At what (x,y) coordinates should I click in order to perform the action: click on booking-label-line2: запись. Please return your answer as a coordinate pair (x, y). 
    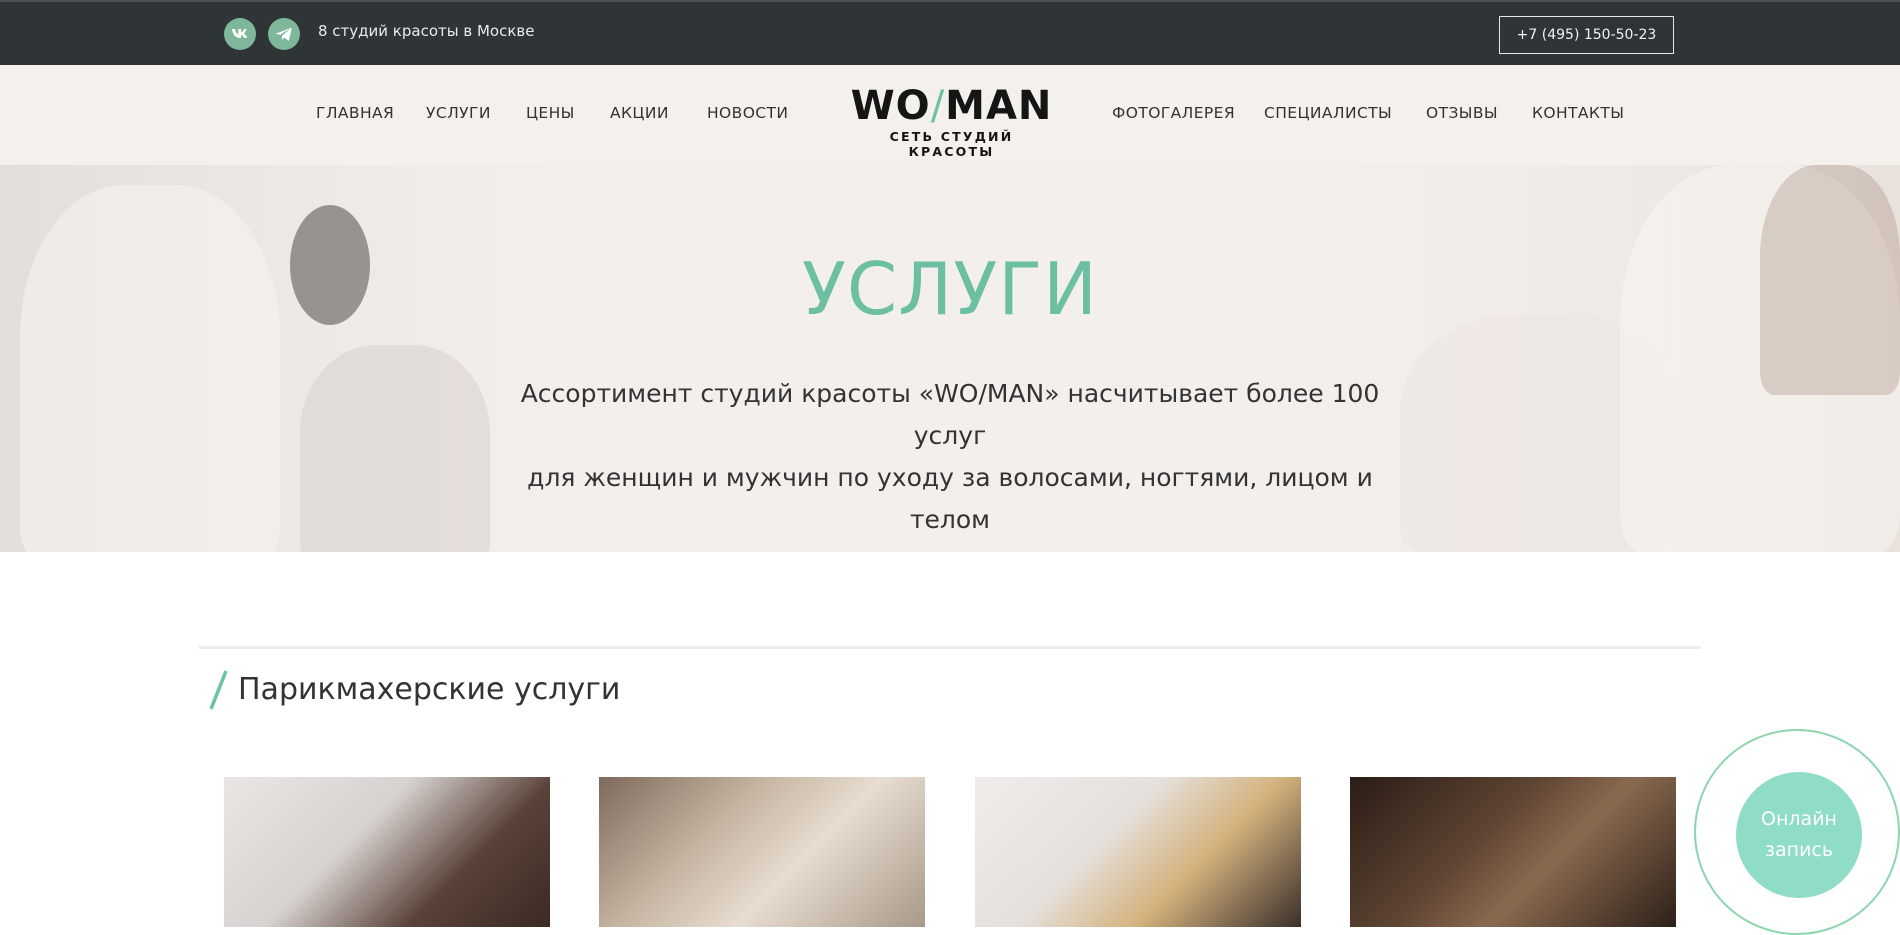
    Looking at the image, I should click on (1799, 850).